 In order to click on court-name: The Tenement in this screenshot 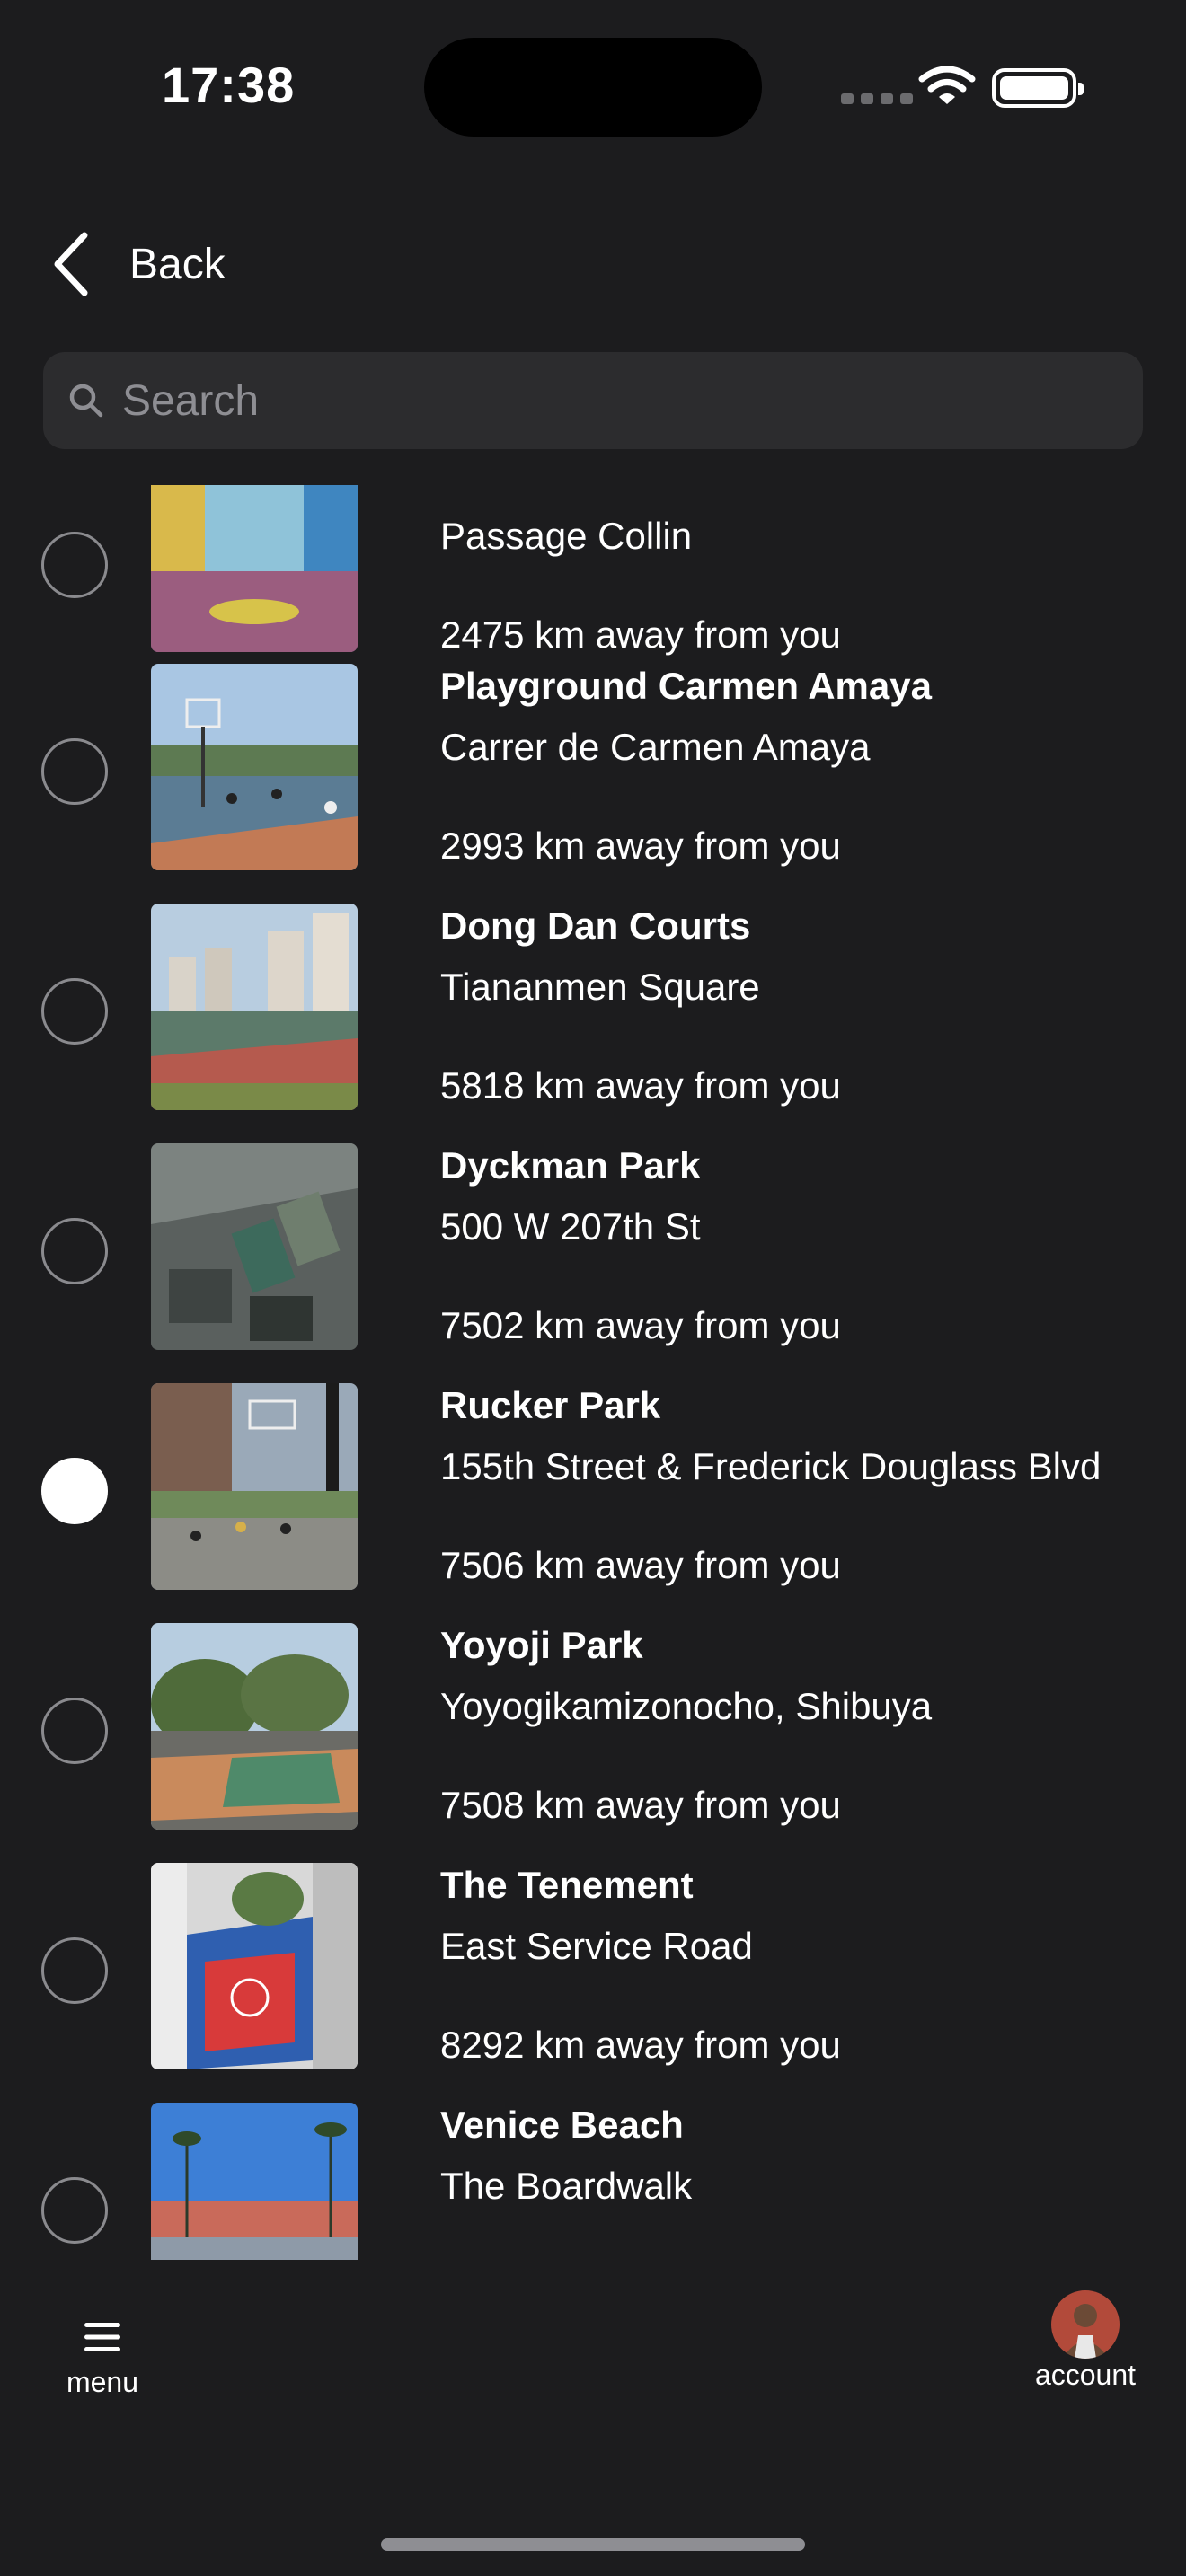, I will do `click(567, 1885)`.